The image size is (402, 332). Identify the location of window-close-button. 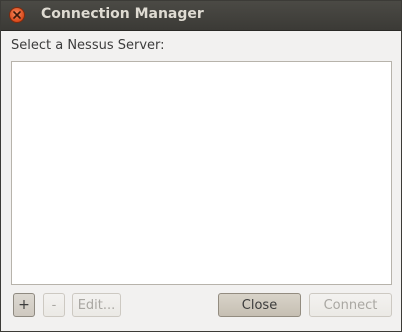
(17, 15).